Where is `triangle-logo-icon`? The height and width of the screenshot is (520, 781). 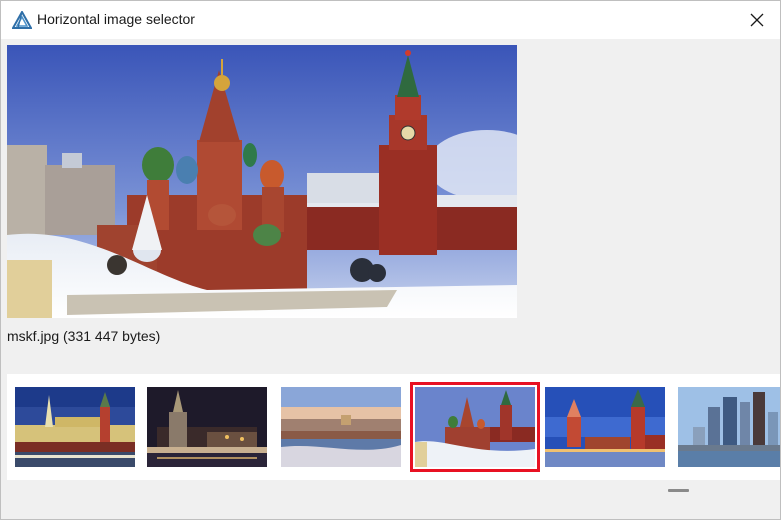 triangle-logo-icon is located at coordinates (22, 20).